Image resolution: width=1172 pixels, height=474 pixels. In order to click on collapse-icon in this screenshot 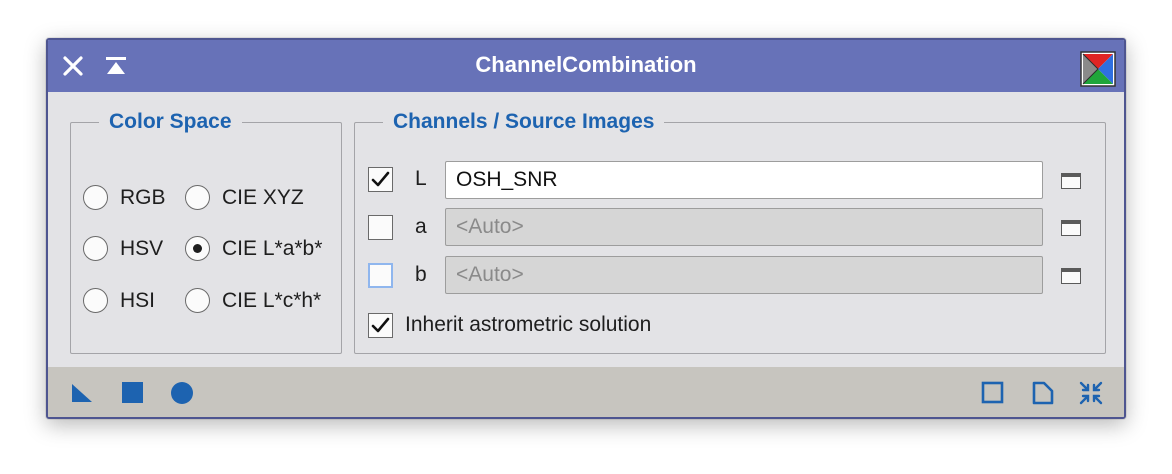, I will do `click(1091, 393)`.